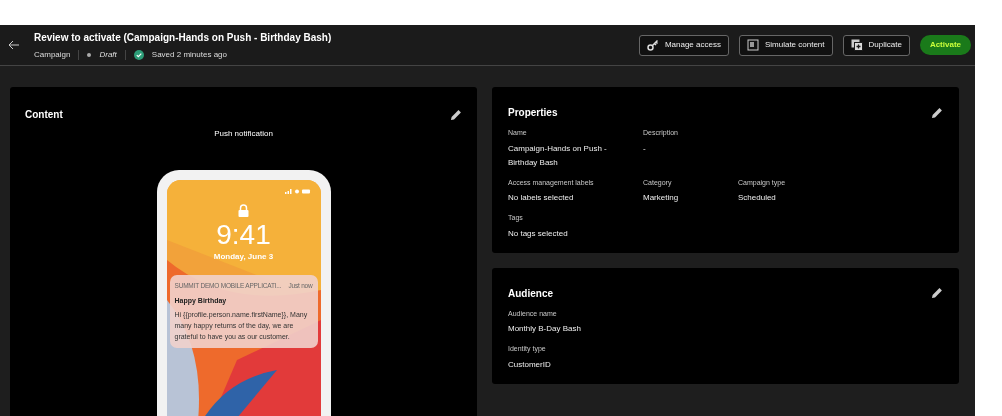 Image resolution: width=1002 pixels, height=416 pixels. Describe the element at coordinates (757, 198) in the screenshot. I see `field-value: Scheduled` at that location.